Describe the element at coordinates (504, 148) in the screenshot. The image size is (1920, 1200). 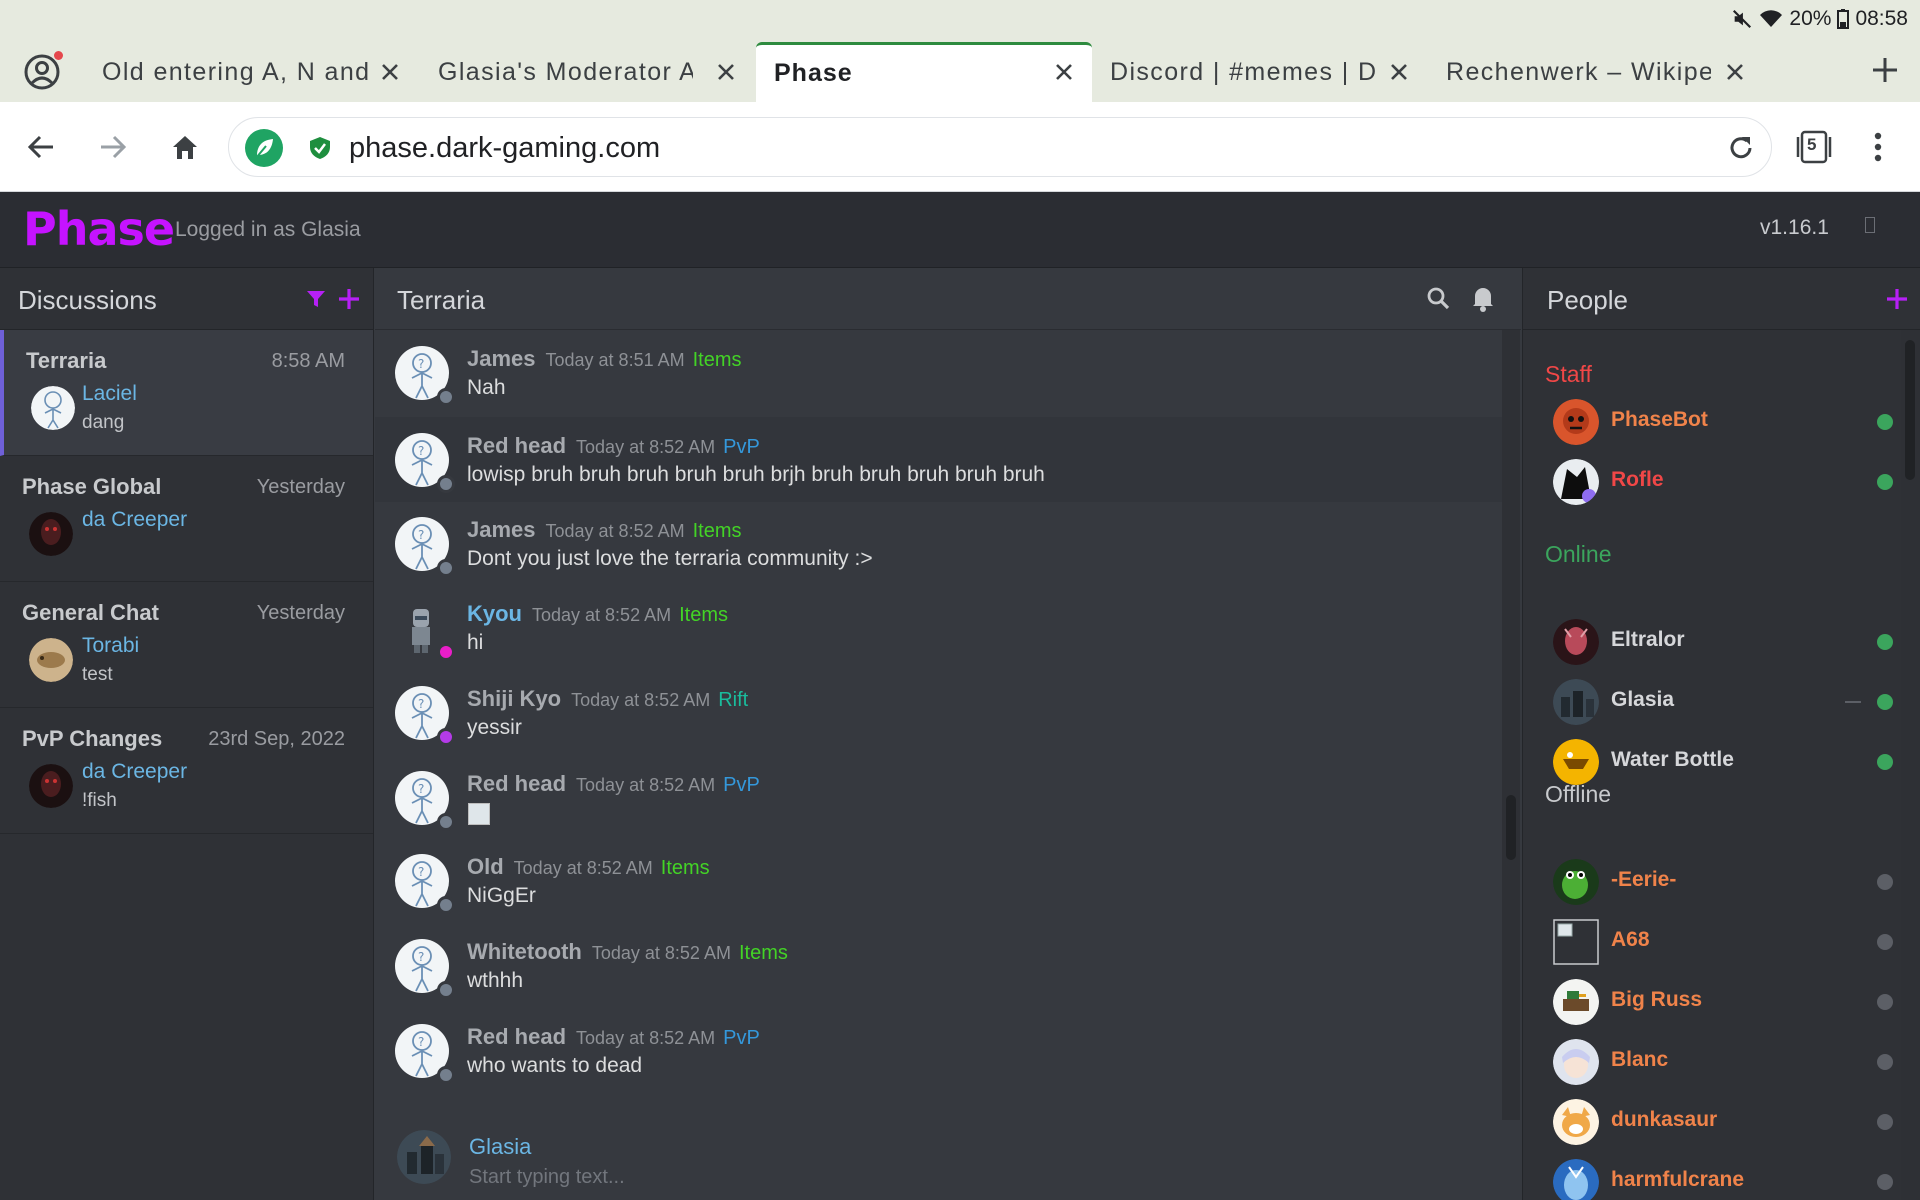
I see `url-text: phase.dark-gaming.com` at that location.